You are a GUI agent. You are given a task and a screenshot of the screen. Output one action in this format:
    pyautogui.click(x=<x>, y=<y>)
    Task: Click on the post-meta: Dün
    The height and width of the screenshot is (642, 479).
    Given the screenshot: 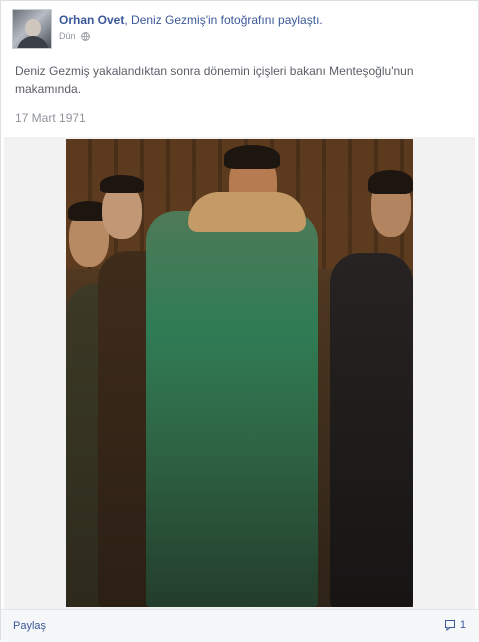 What is the action you would take?
    pyautogui.click(x=74, y=36)
    